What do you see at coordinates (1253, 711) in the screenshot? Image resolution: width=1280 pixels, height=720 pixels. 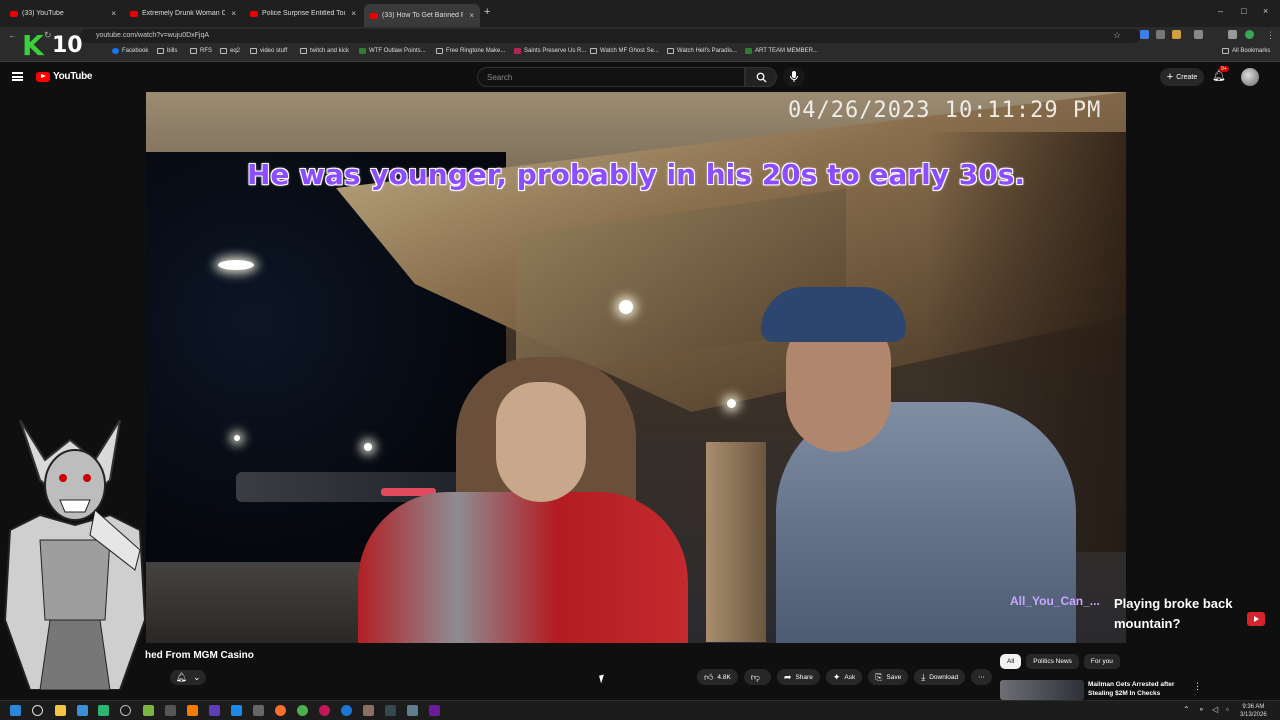 I see `system-clock: 9:36 AM 3/13/2026` at bounding box center [1253, 711].